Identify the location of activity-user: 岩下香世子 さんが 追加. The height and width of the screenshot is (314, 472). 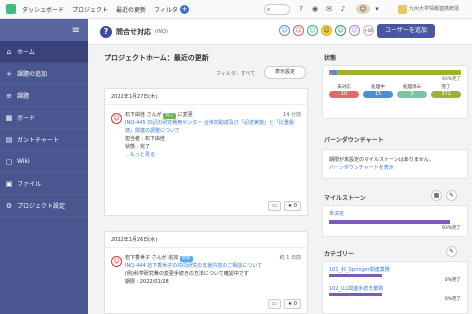
(151, 258).